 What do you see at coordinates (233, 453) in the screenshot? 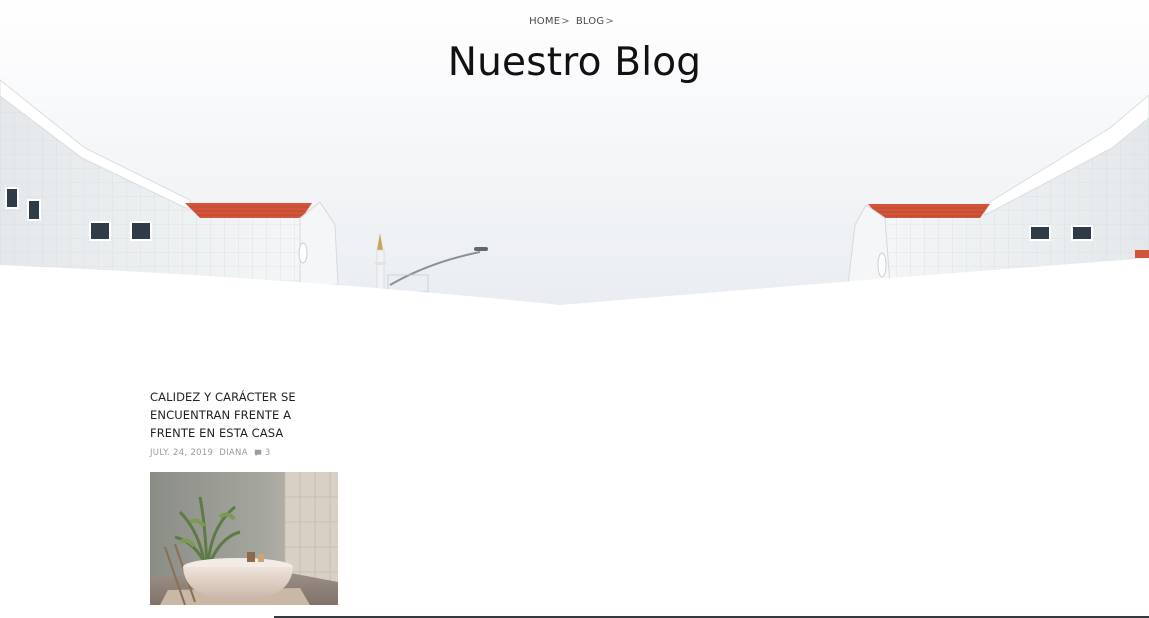
I see `post-author: DIANA` at bounding box center [233, 453].